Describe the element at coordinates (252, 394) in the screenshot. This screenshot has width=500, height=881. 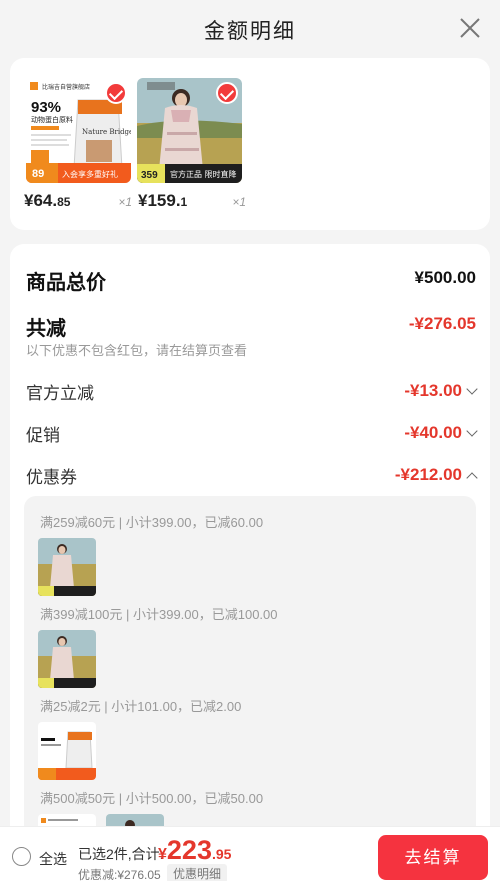
I see `official-row: 官方立减 -¥13.00` at that location.